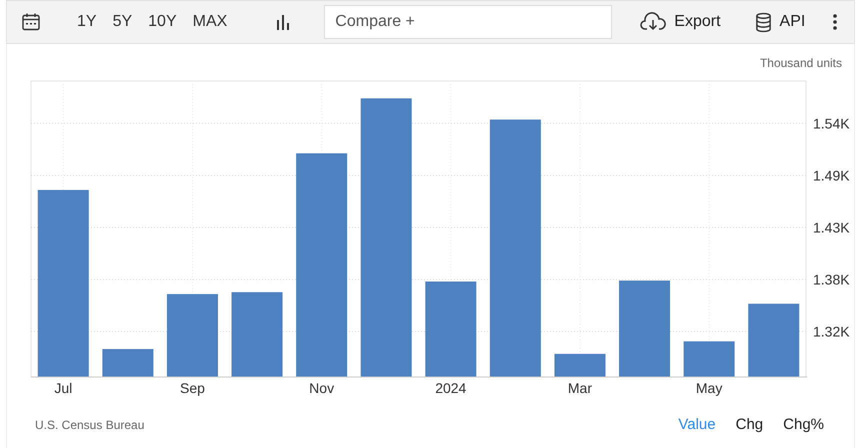 The width and height of the screenshot is (861, 448). What do you see at coordinates (580, 388) in the screenshot?
I see `x-axis-label: Mar` at bounding box center [580, 388].